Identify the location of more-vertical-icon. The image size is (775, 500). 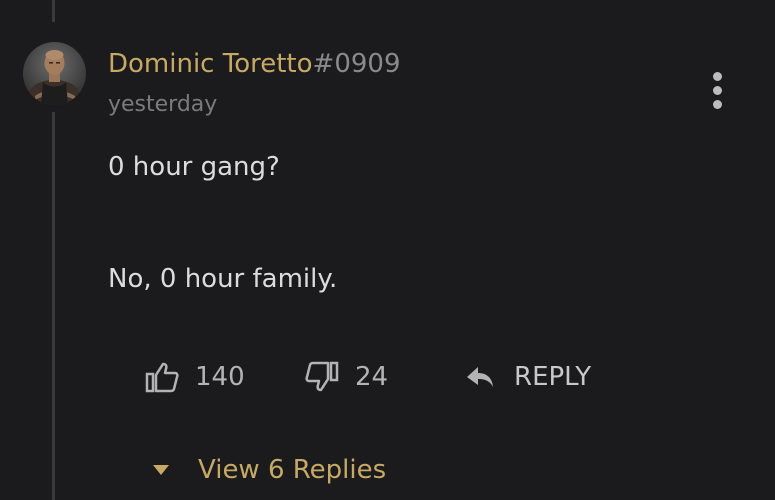
(718, 92).